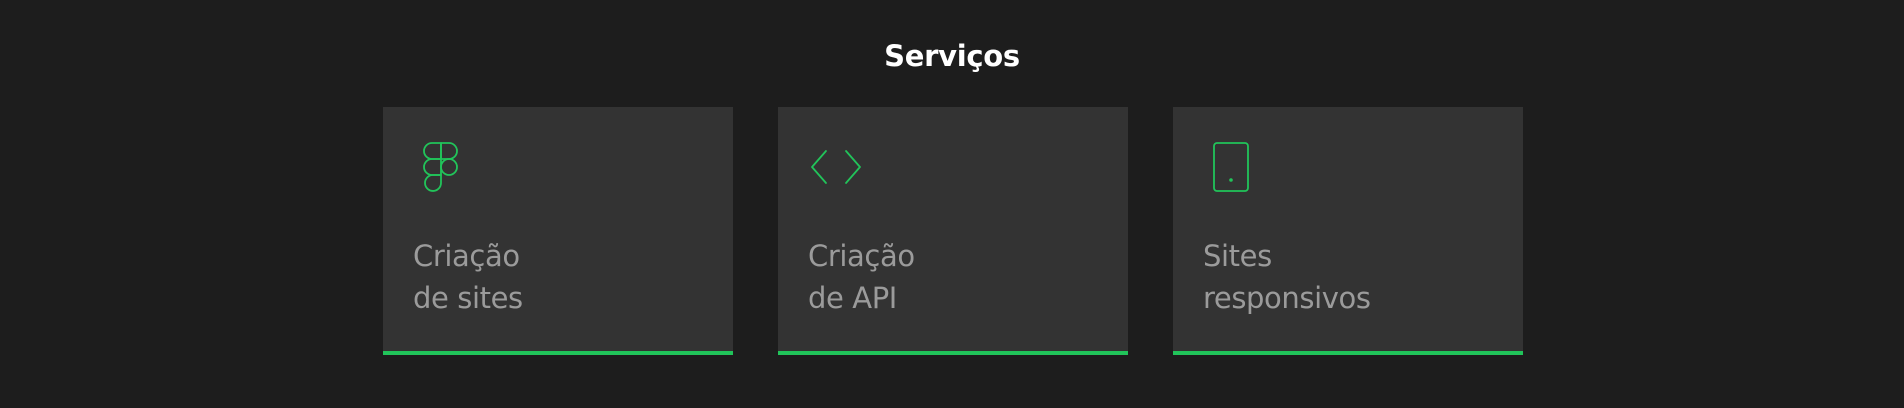  What do you see at coordinates (441, 167) in the screenshot?
I see `figma-icon` at bounding box center [441, 167].